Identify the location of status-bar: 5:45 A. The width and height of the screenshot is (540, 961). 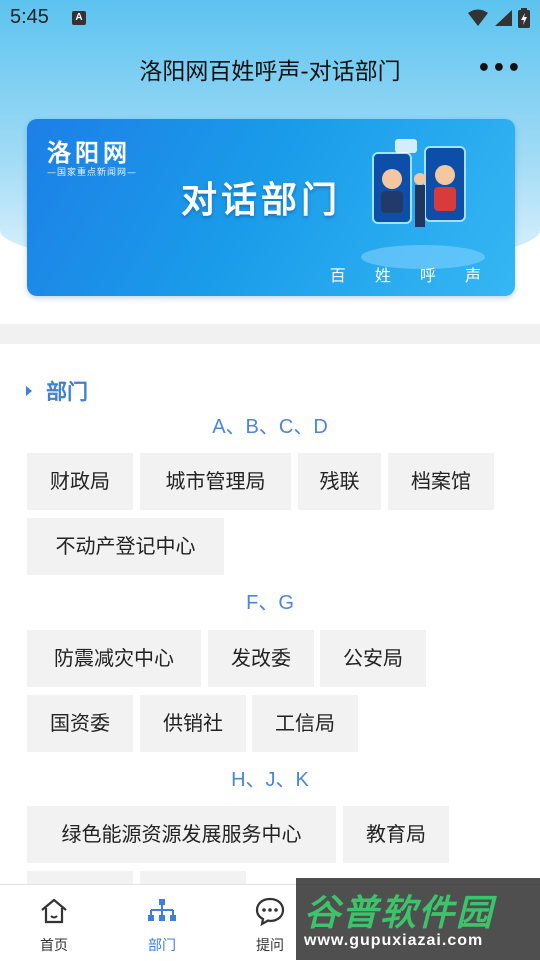
(270, 19).